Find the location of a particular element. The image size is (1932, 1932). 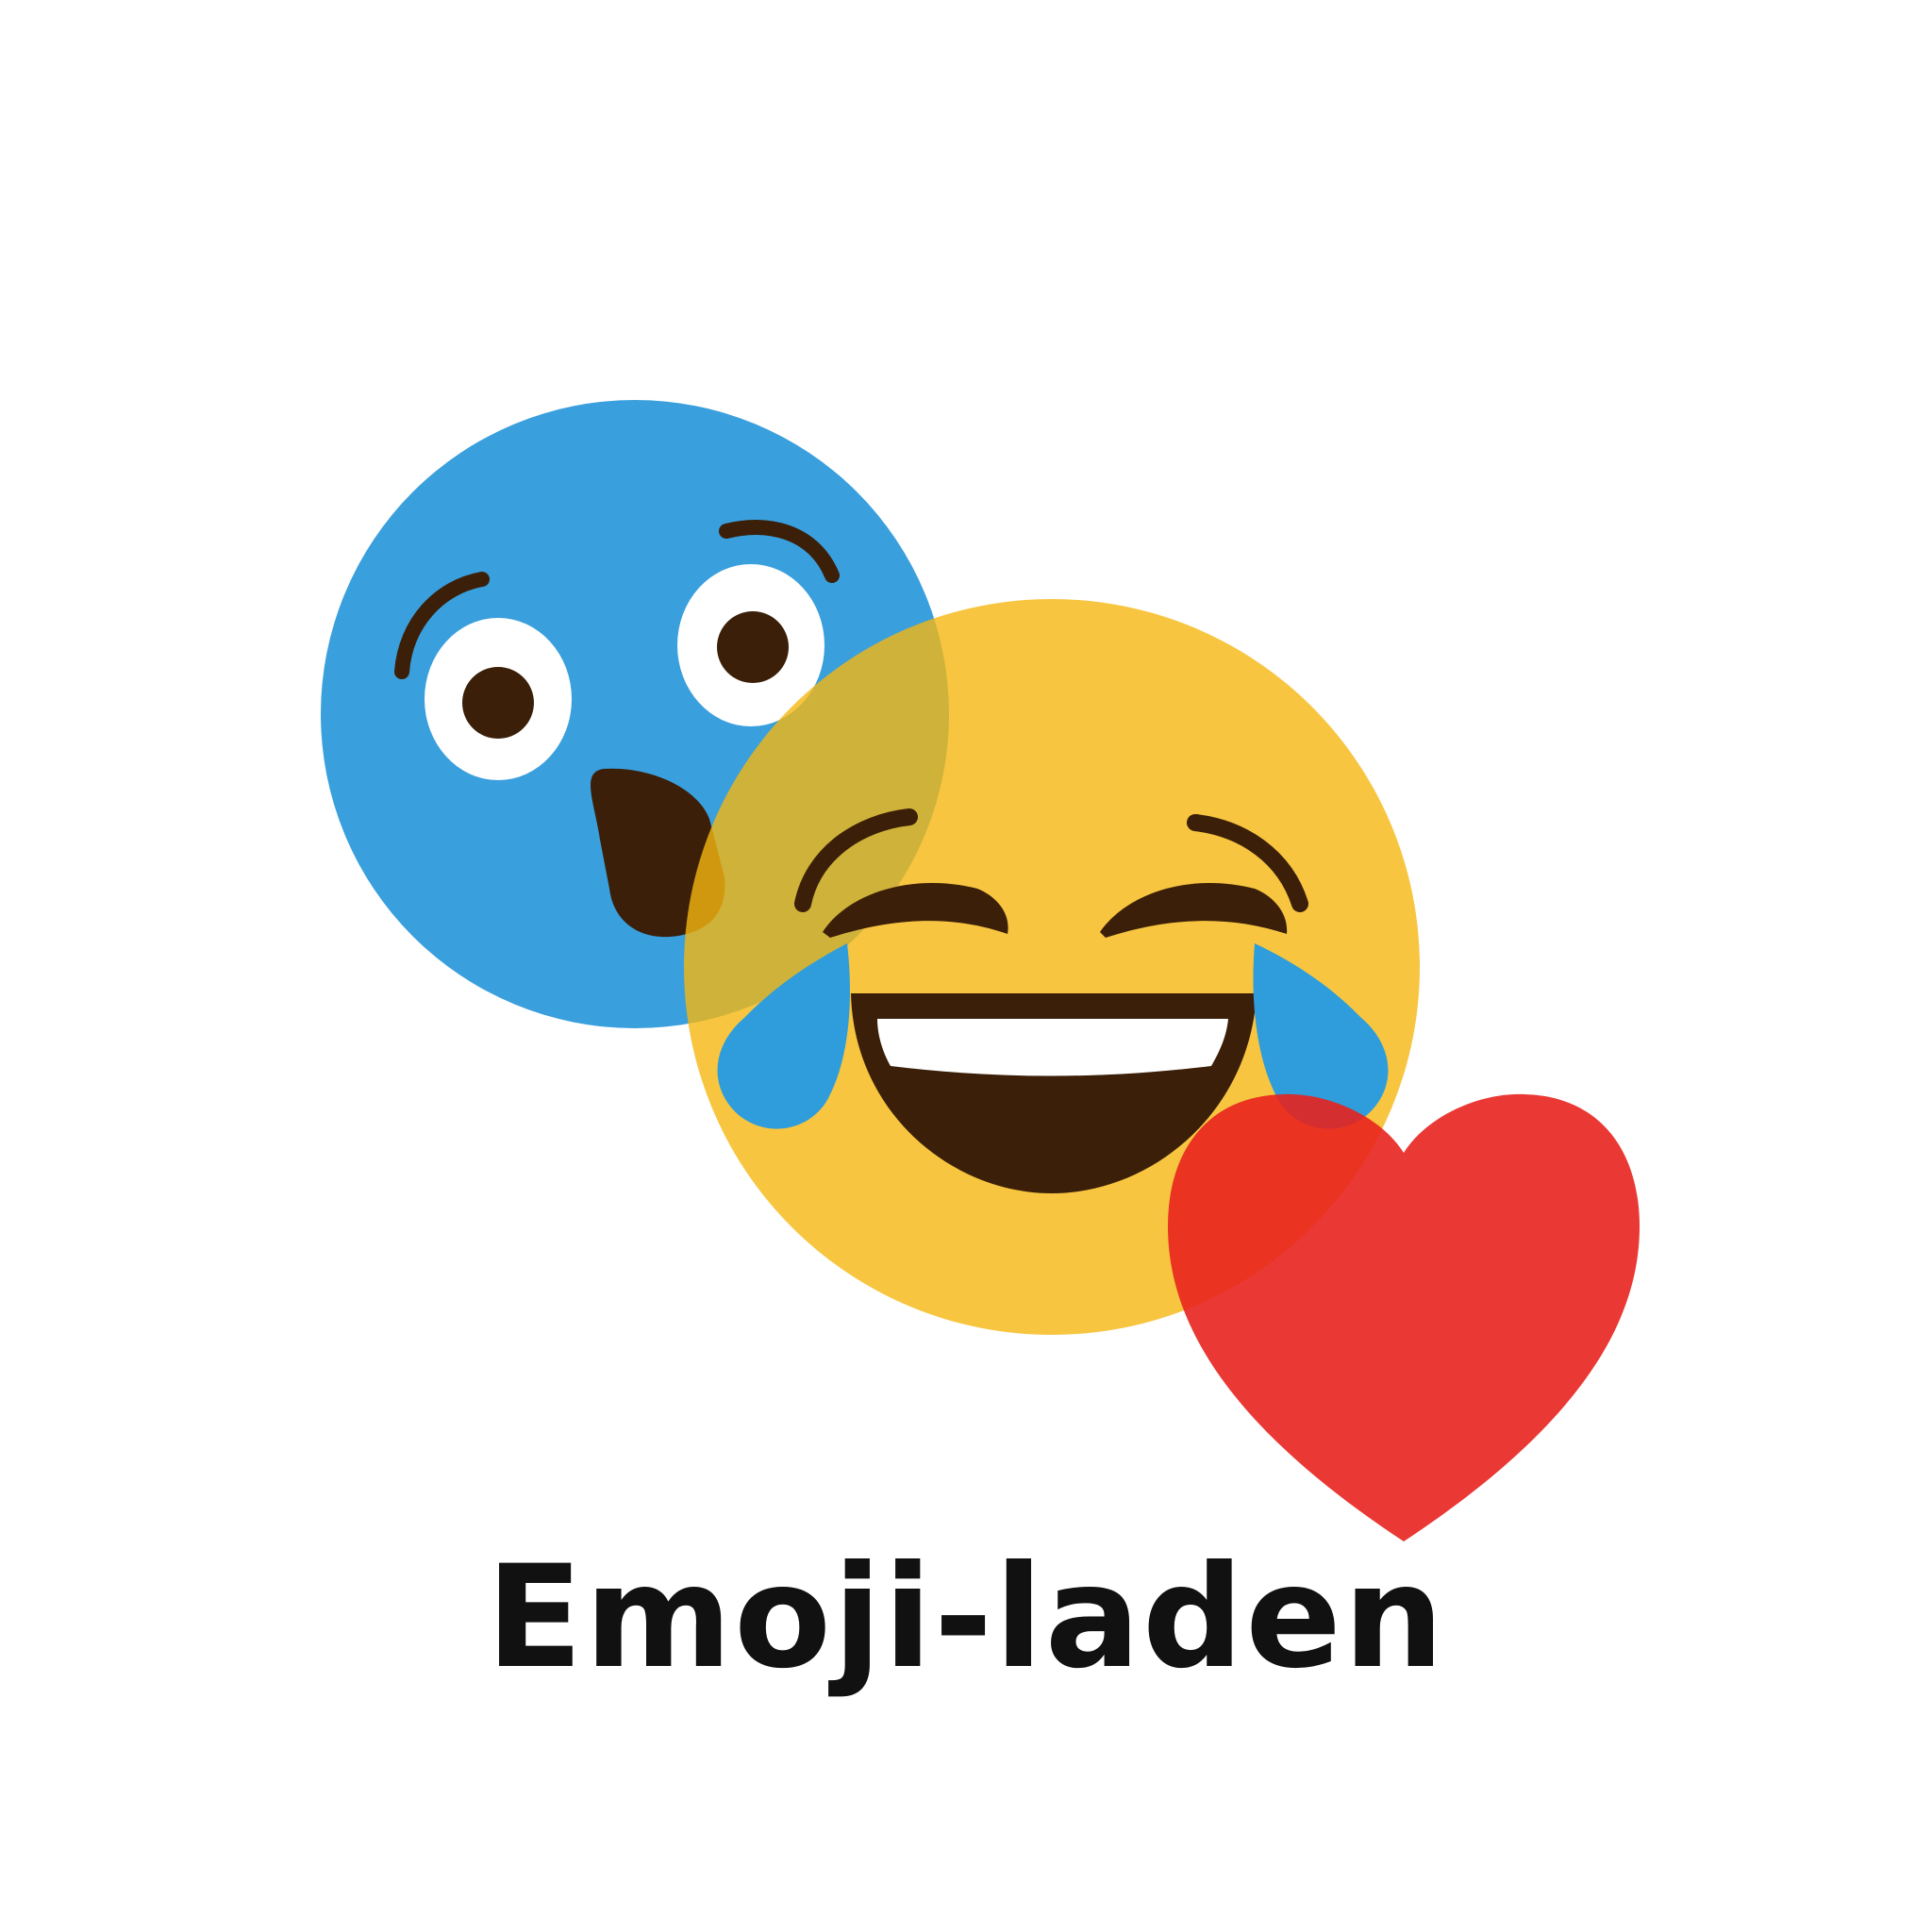

caption-text: Emoji-laden is located at coordinates (966, 1618).